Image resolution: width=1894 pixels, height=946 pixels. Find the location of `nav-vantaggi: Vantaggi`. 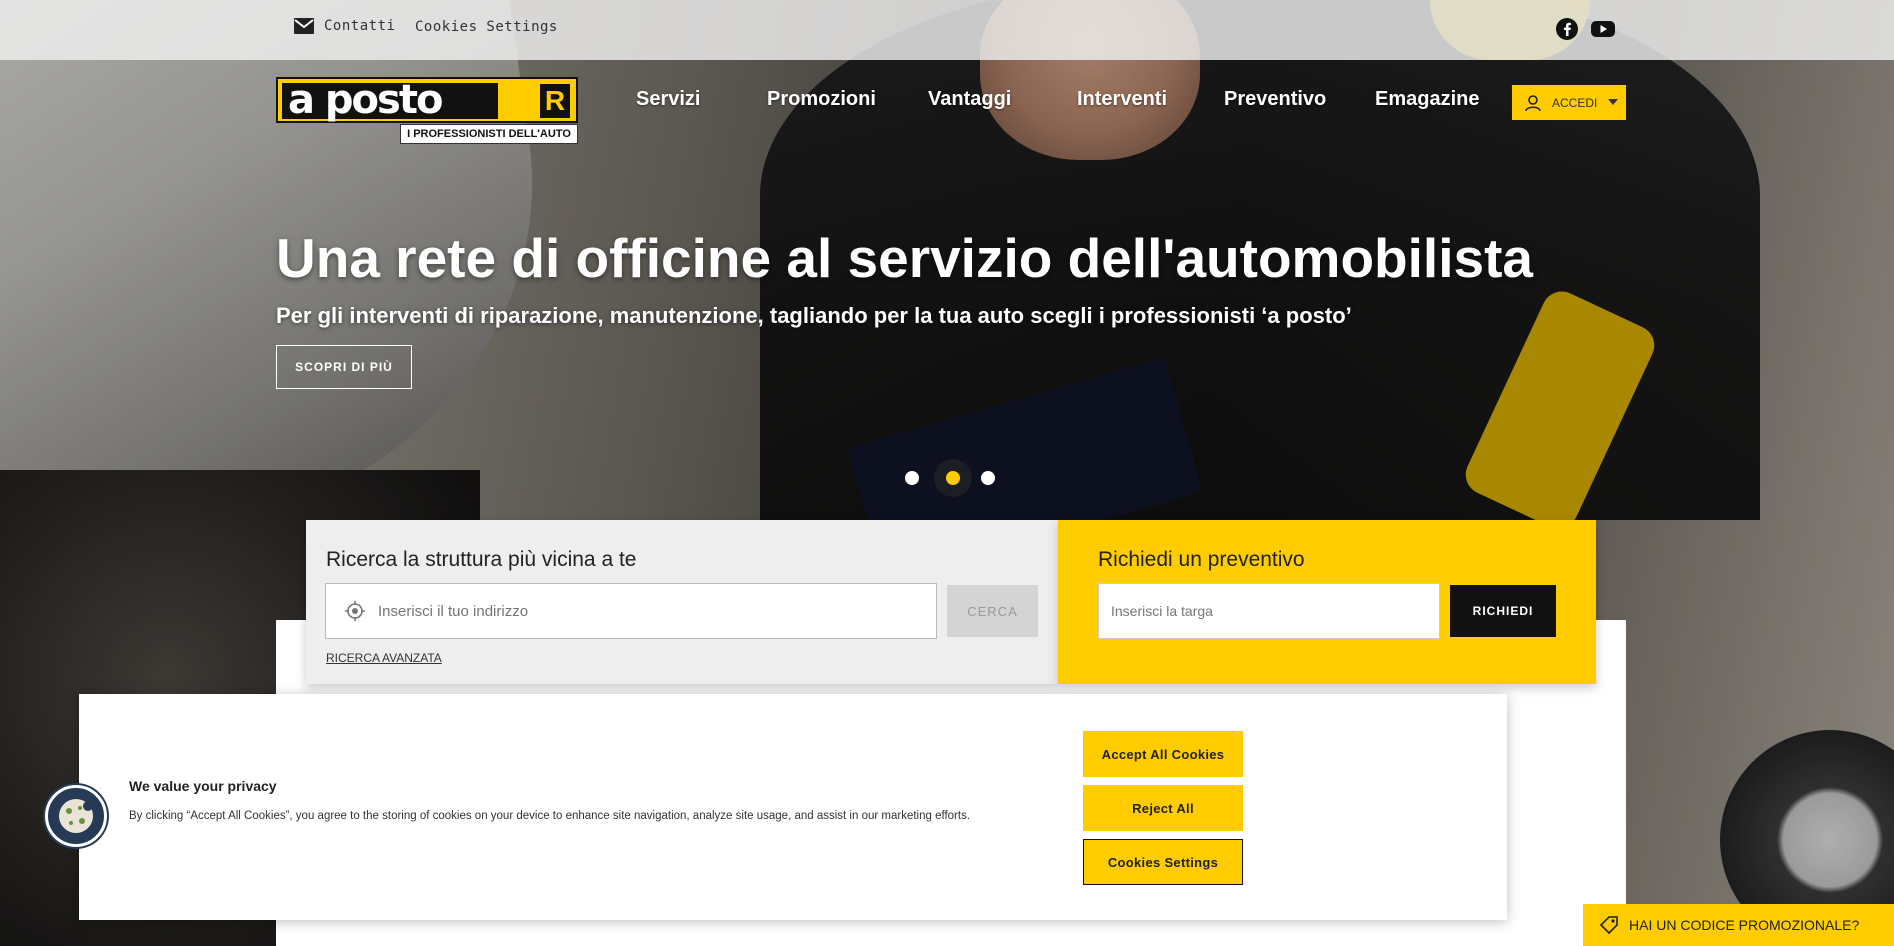

nav-vantaggi: Vantaggi is located at coordinates (969, 99).